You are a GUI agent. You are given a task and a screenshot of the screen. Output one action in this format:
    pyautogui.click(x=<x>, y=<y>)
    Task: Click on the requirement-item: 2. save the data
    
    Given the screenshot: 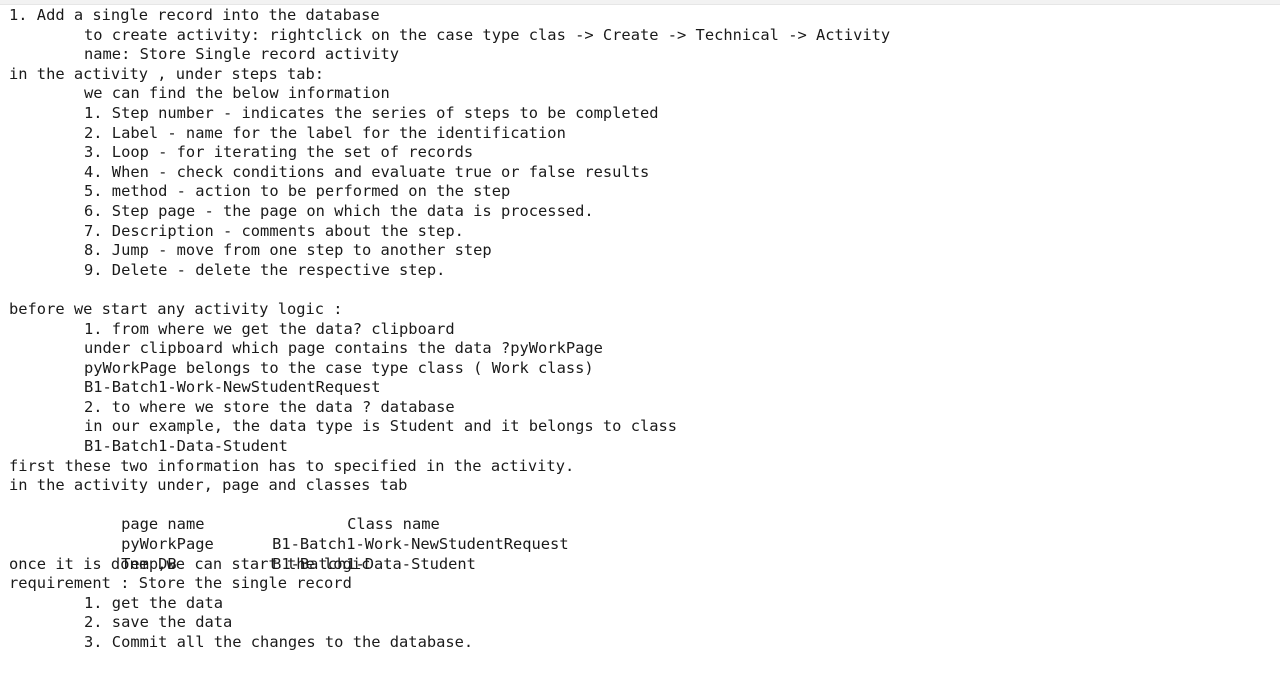 What is the action you would take?
    pyautogui.click(x=158, y=622)
    